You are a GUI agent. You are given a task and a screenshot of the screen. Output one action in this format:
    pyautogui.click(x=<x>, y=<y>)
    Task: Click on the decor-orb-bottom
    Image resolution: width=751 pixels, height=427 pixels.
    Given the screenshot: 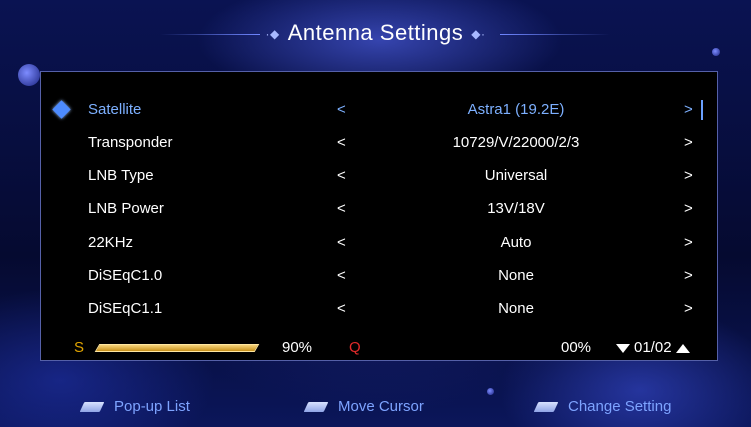 What is the action you would take?
    pyautogui.click(x=490, y=391)
    